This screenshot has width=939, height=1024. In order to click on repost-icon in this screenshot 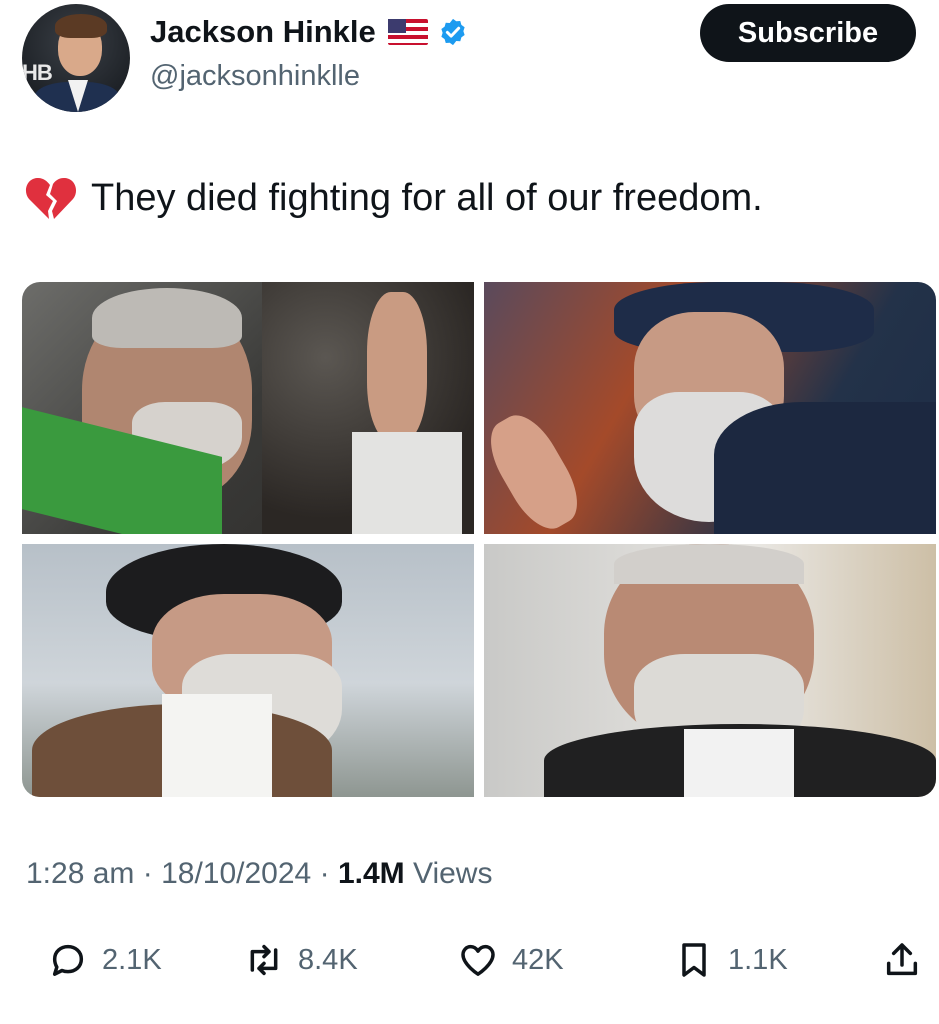, I will do `click(264, 960)`.